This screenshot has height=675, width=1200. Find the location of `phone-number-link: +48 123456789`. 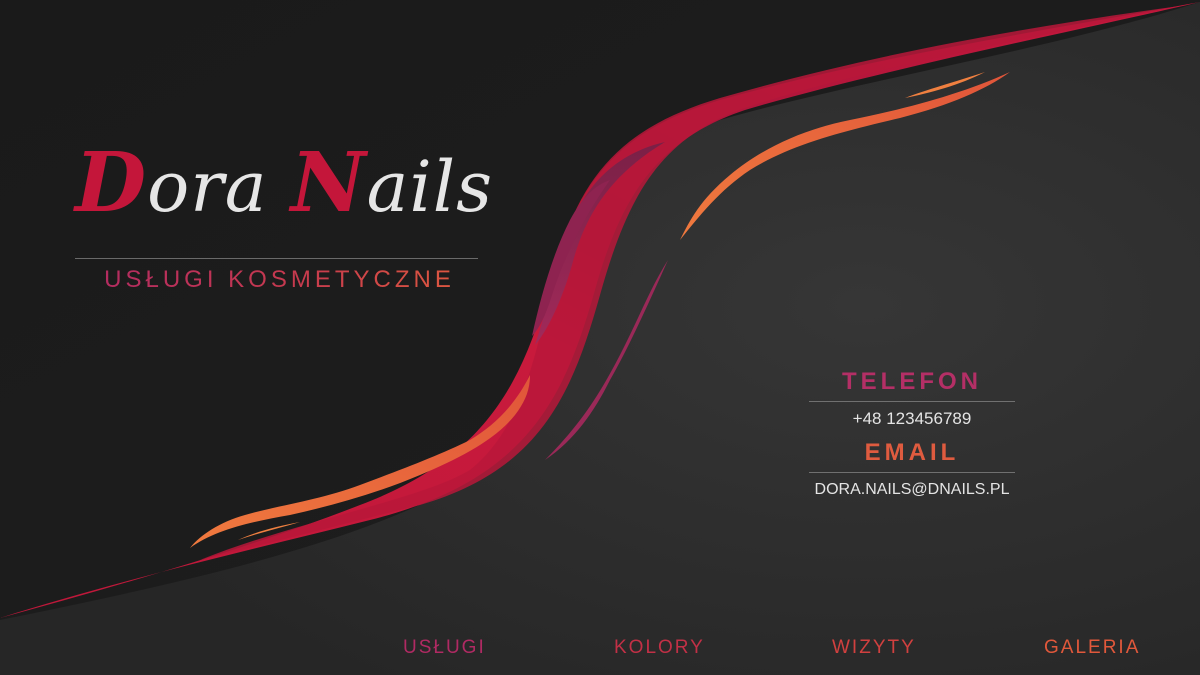

phone-number-link: +48 123456789 is located at coordinates (912, 419).